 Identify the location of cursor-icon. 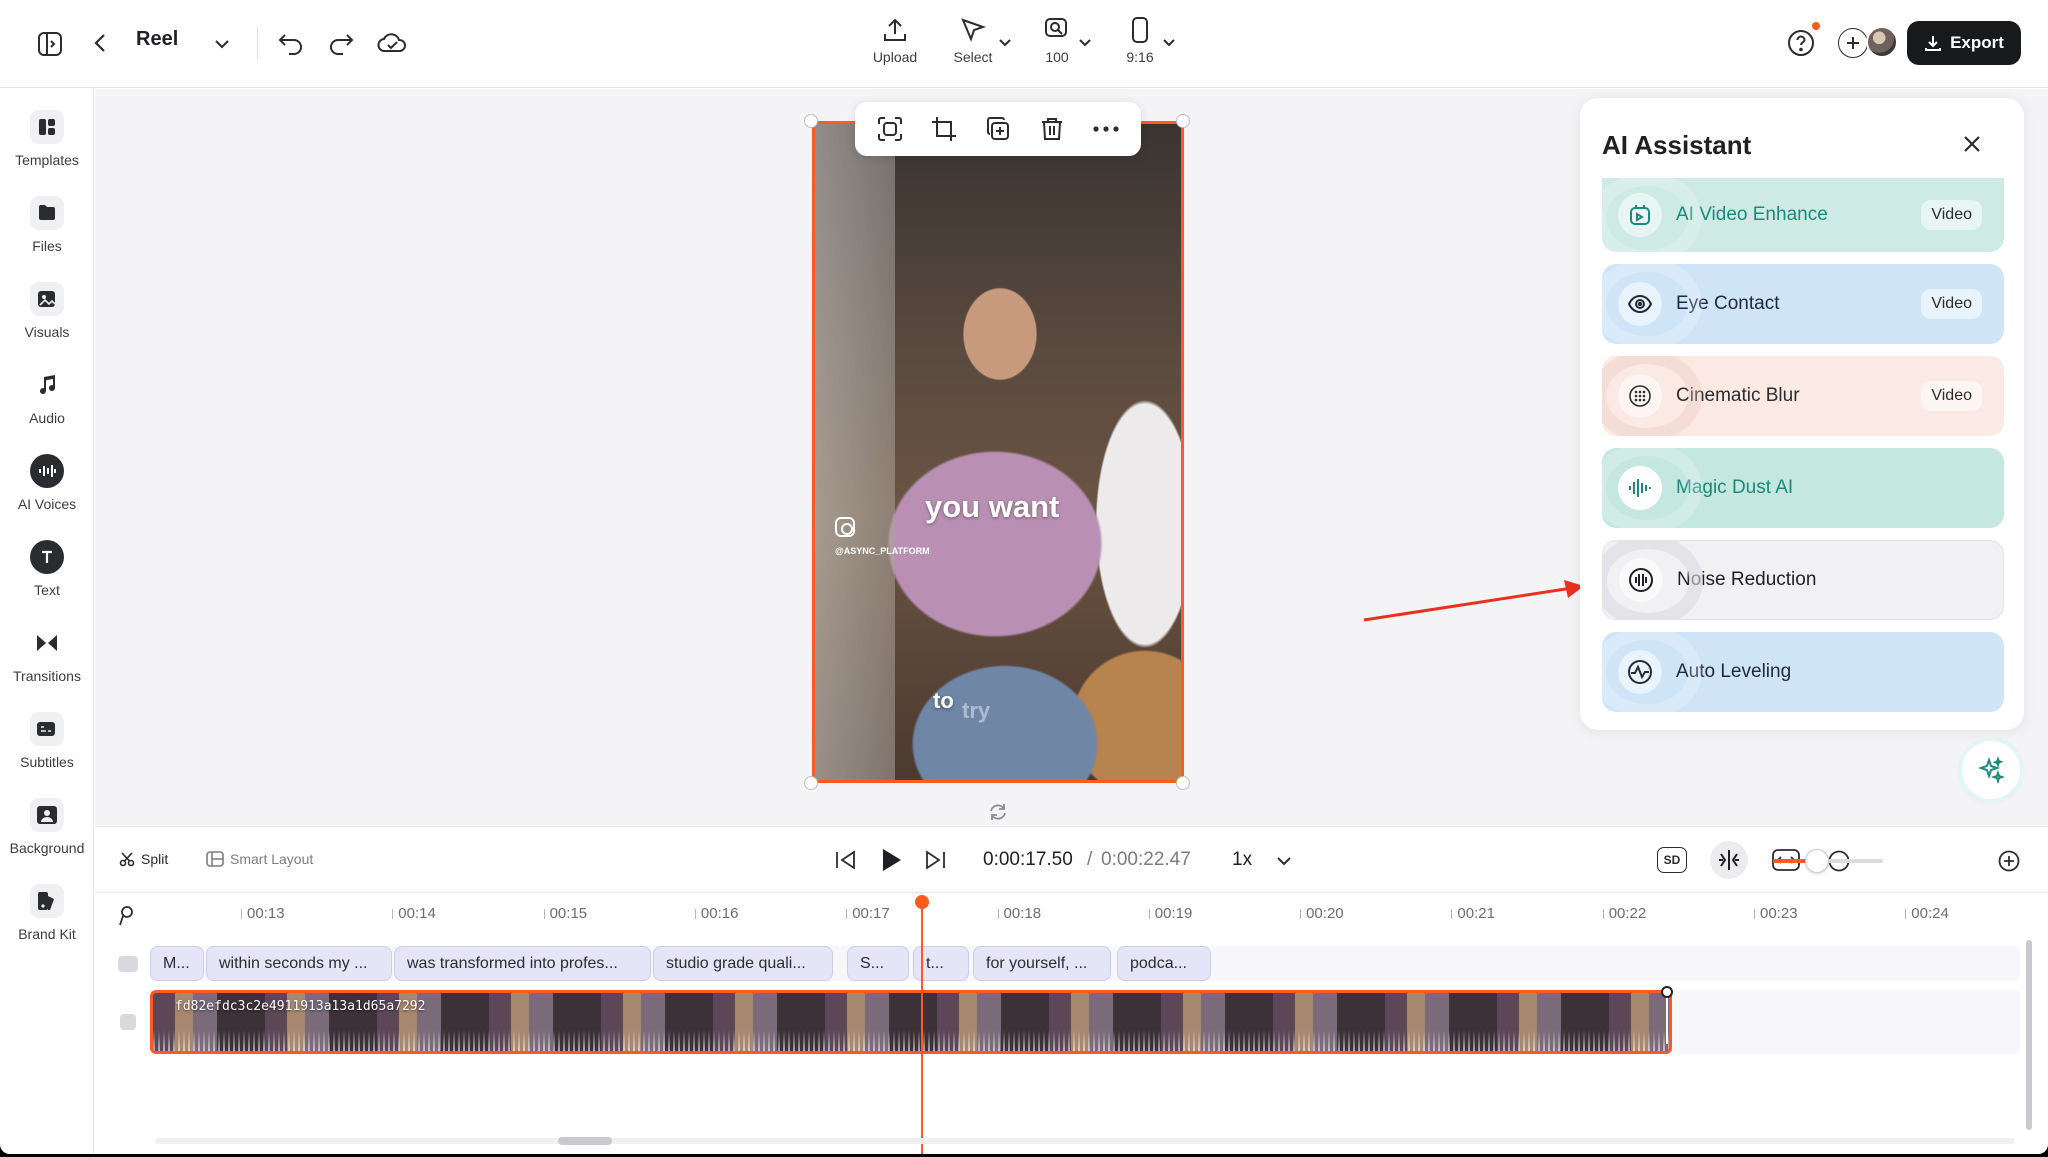
(974, 30).